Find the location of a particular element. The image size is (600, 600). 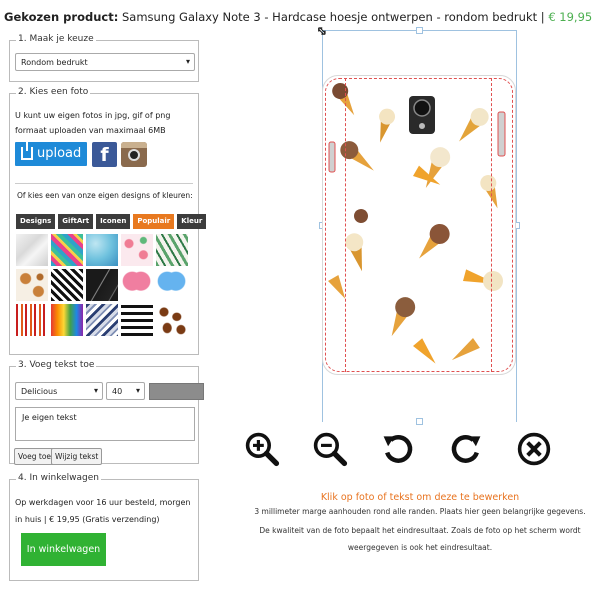

tab-giftart: GiftArt is located at coordinates (76, 221).